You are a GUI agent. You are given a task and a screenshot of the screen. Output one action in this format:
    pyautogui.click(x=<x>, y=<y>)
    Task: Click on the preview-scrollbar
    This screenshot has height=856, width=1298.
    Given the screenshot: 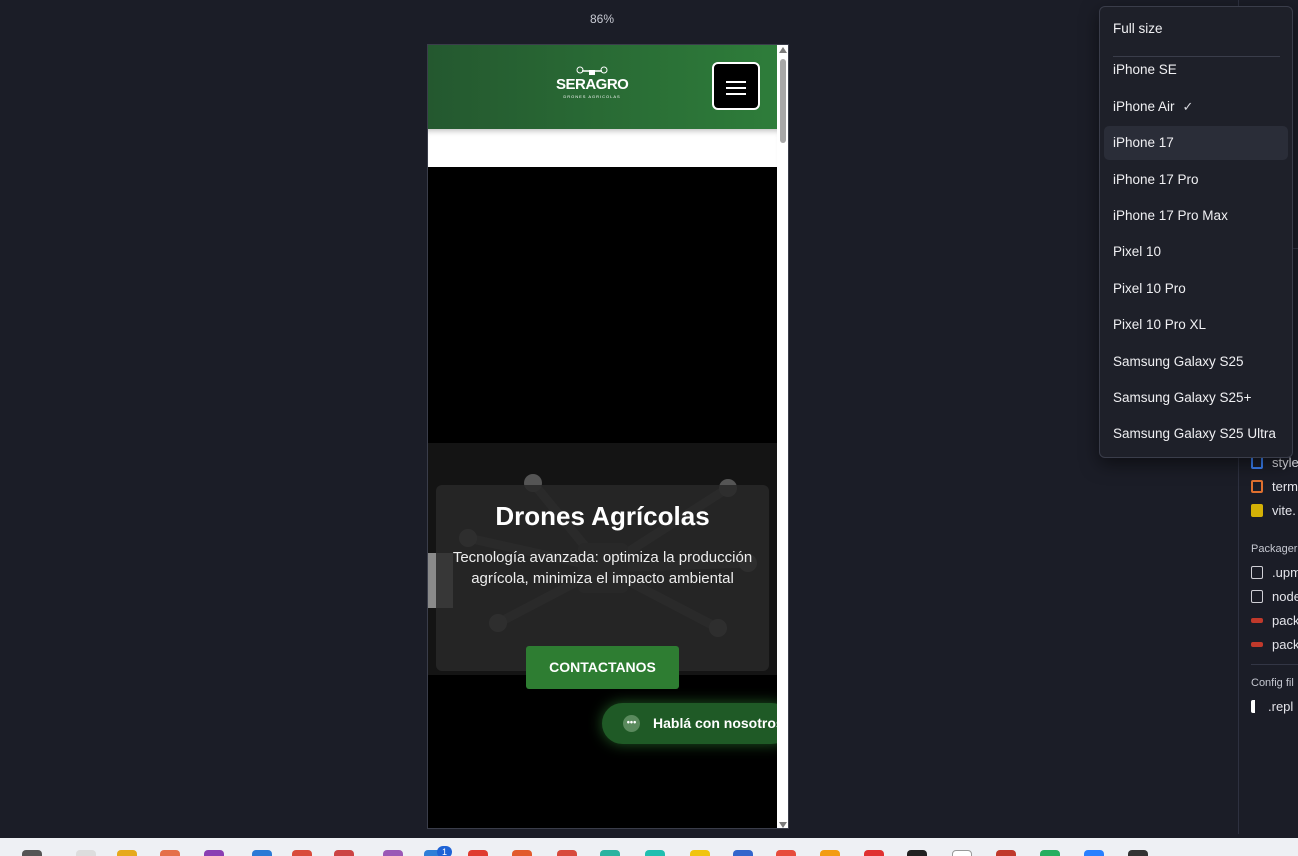 What is the action you would take?
    pyautogui.click(x=782, y=436)
    